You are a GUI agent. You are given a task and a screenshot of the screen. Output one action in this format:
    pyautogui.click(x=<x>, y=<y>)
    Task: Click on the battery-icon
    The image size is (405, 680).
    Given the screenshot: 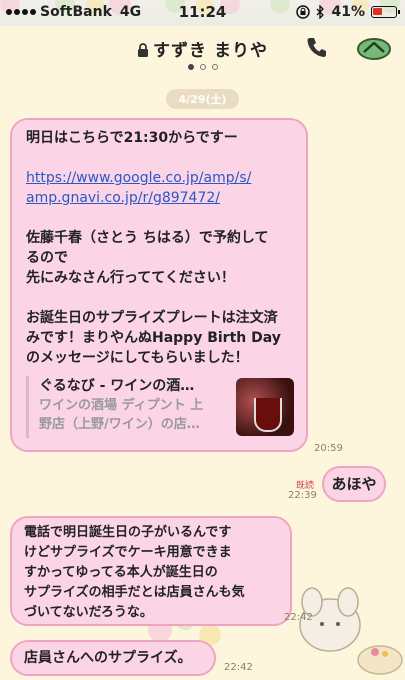 What is the action you would take?
    pyautogui.click(x=385, y=12)
    